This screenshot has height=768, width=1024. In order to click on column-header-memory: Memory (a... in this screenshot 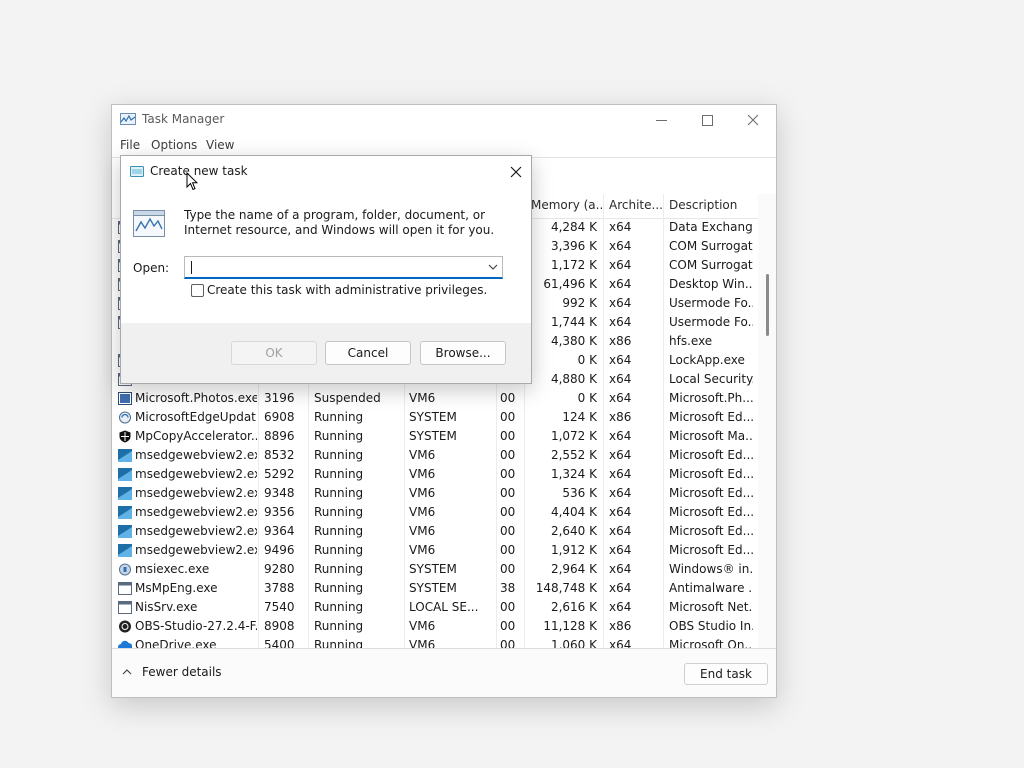, I will do `click(567, 205)`.